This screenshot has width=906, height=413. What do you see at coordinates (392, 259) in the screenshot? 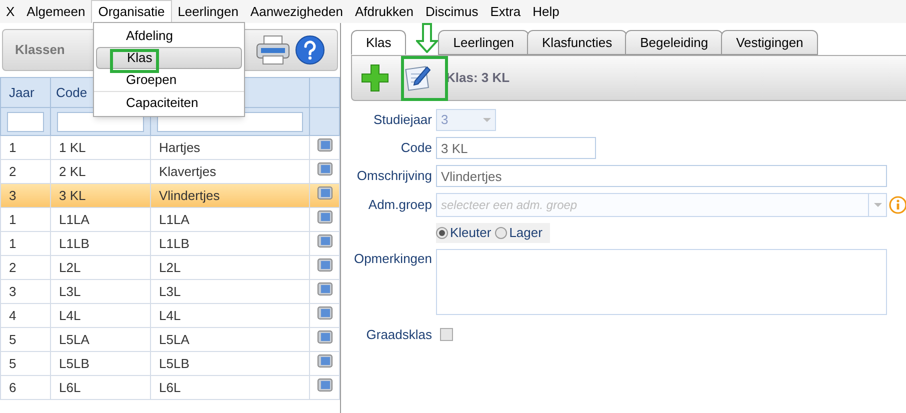
I see `field-label: Opmerkingen` at bounding box center [392, 259].